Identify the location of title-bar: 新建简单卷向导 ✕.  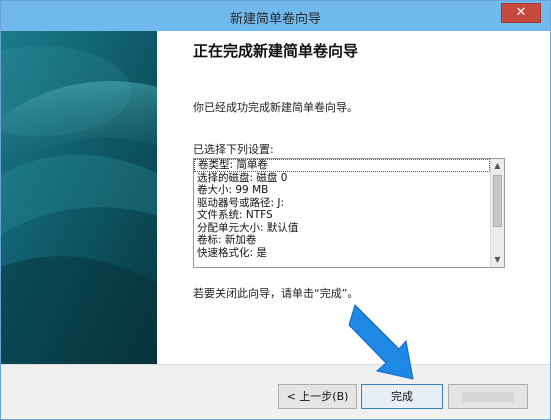
(275, 16).